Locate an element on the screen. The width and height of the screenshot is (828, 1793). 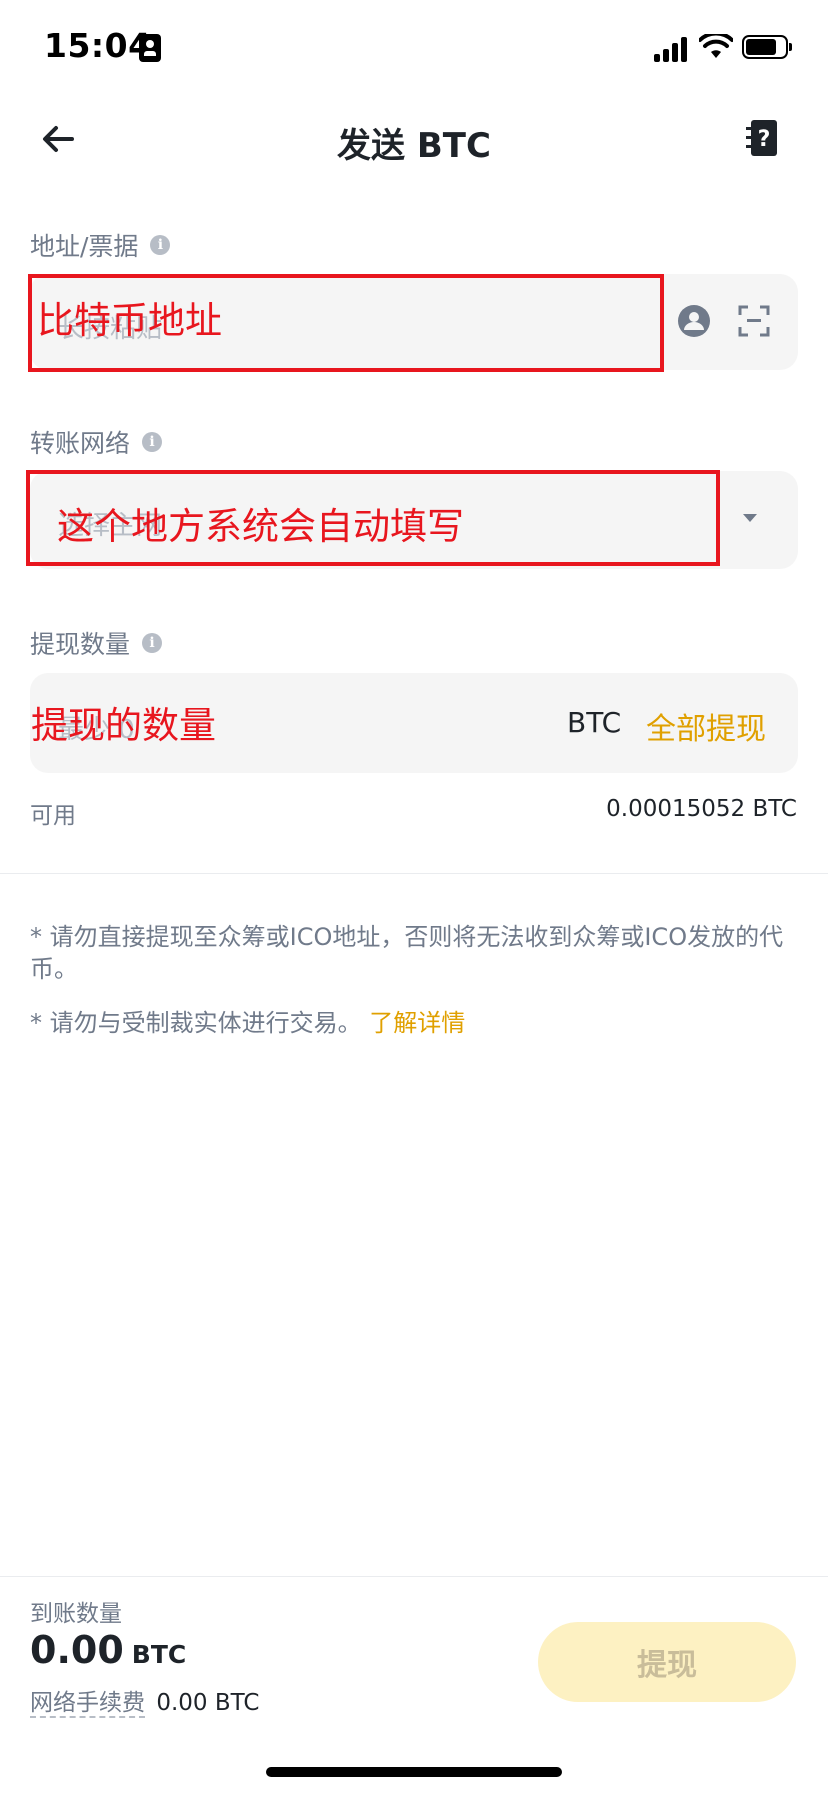
network-annotation: 这个地方系统会自动填写 is located at coordinates (260, 526).